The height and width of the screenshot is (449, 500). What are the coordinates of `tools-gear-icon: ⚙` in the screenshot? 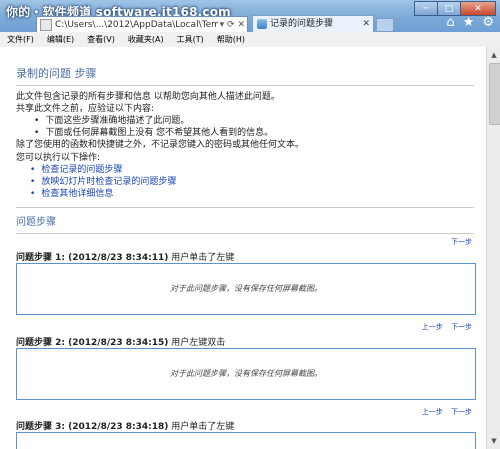 It's located at (488, 22).